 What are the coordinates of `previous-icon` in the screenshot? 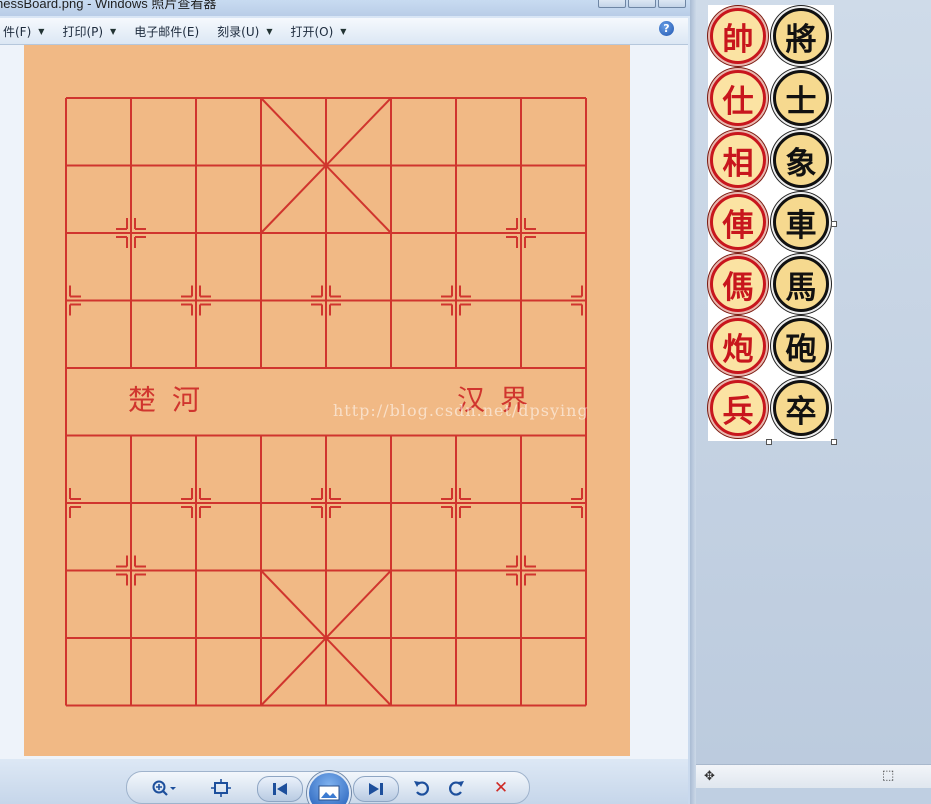 It's located at (280, 789).